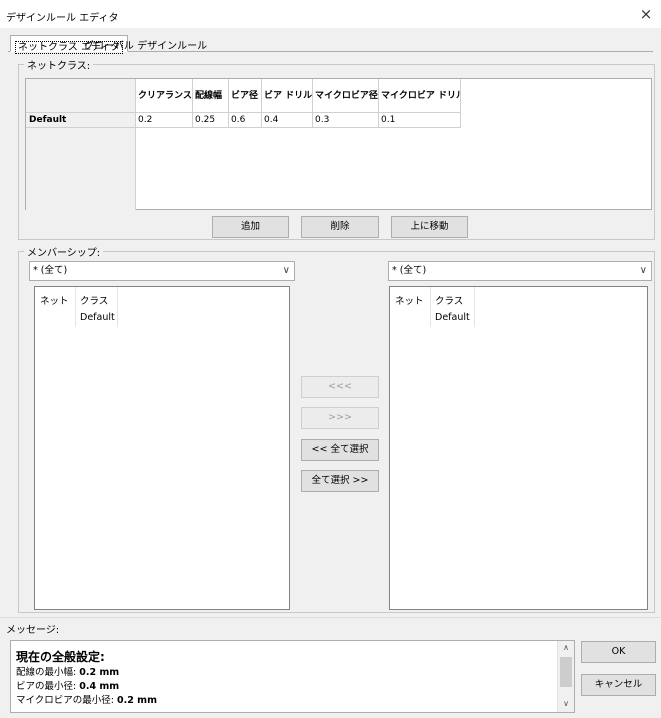 This screenshot has width=661, height=718. What do you see at coordinates (618, 652) in the screenshot?
I see `ok-button: OK` at bounding box center [618, 652].